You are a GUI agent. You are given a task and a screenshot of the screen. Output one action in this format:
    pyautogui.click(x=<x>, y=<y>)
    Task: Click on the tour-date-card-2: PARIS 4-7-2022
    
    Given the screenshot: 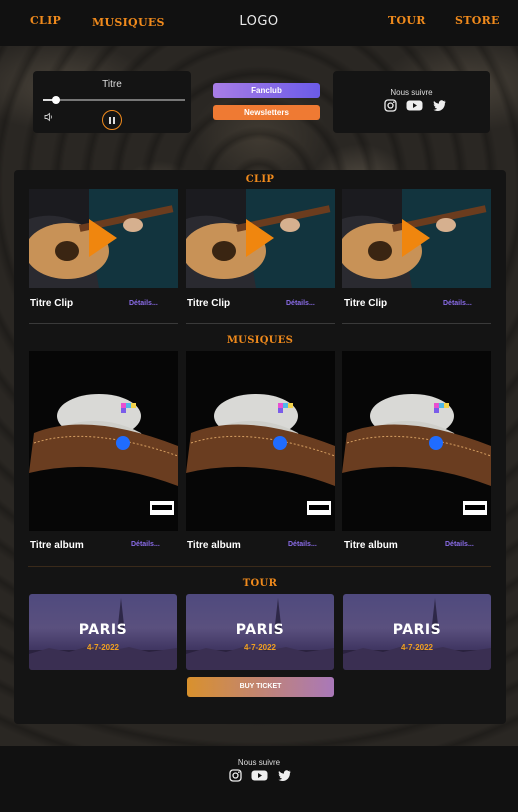 What is the action you would take?
    pyautogui.click(x=260, y=632)
    